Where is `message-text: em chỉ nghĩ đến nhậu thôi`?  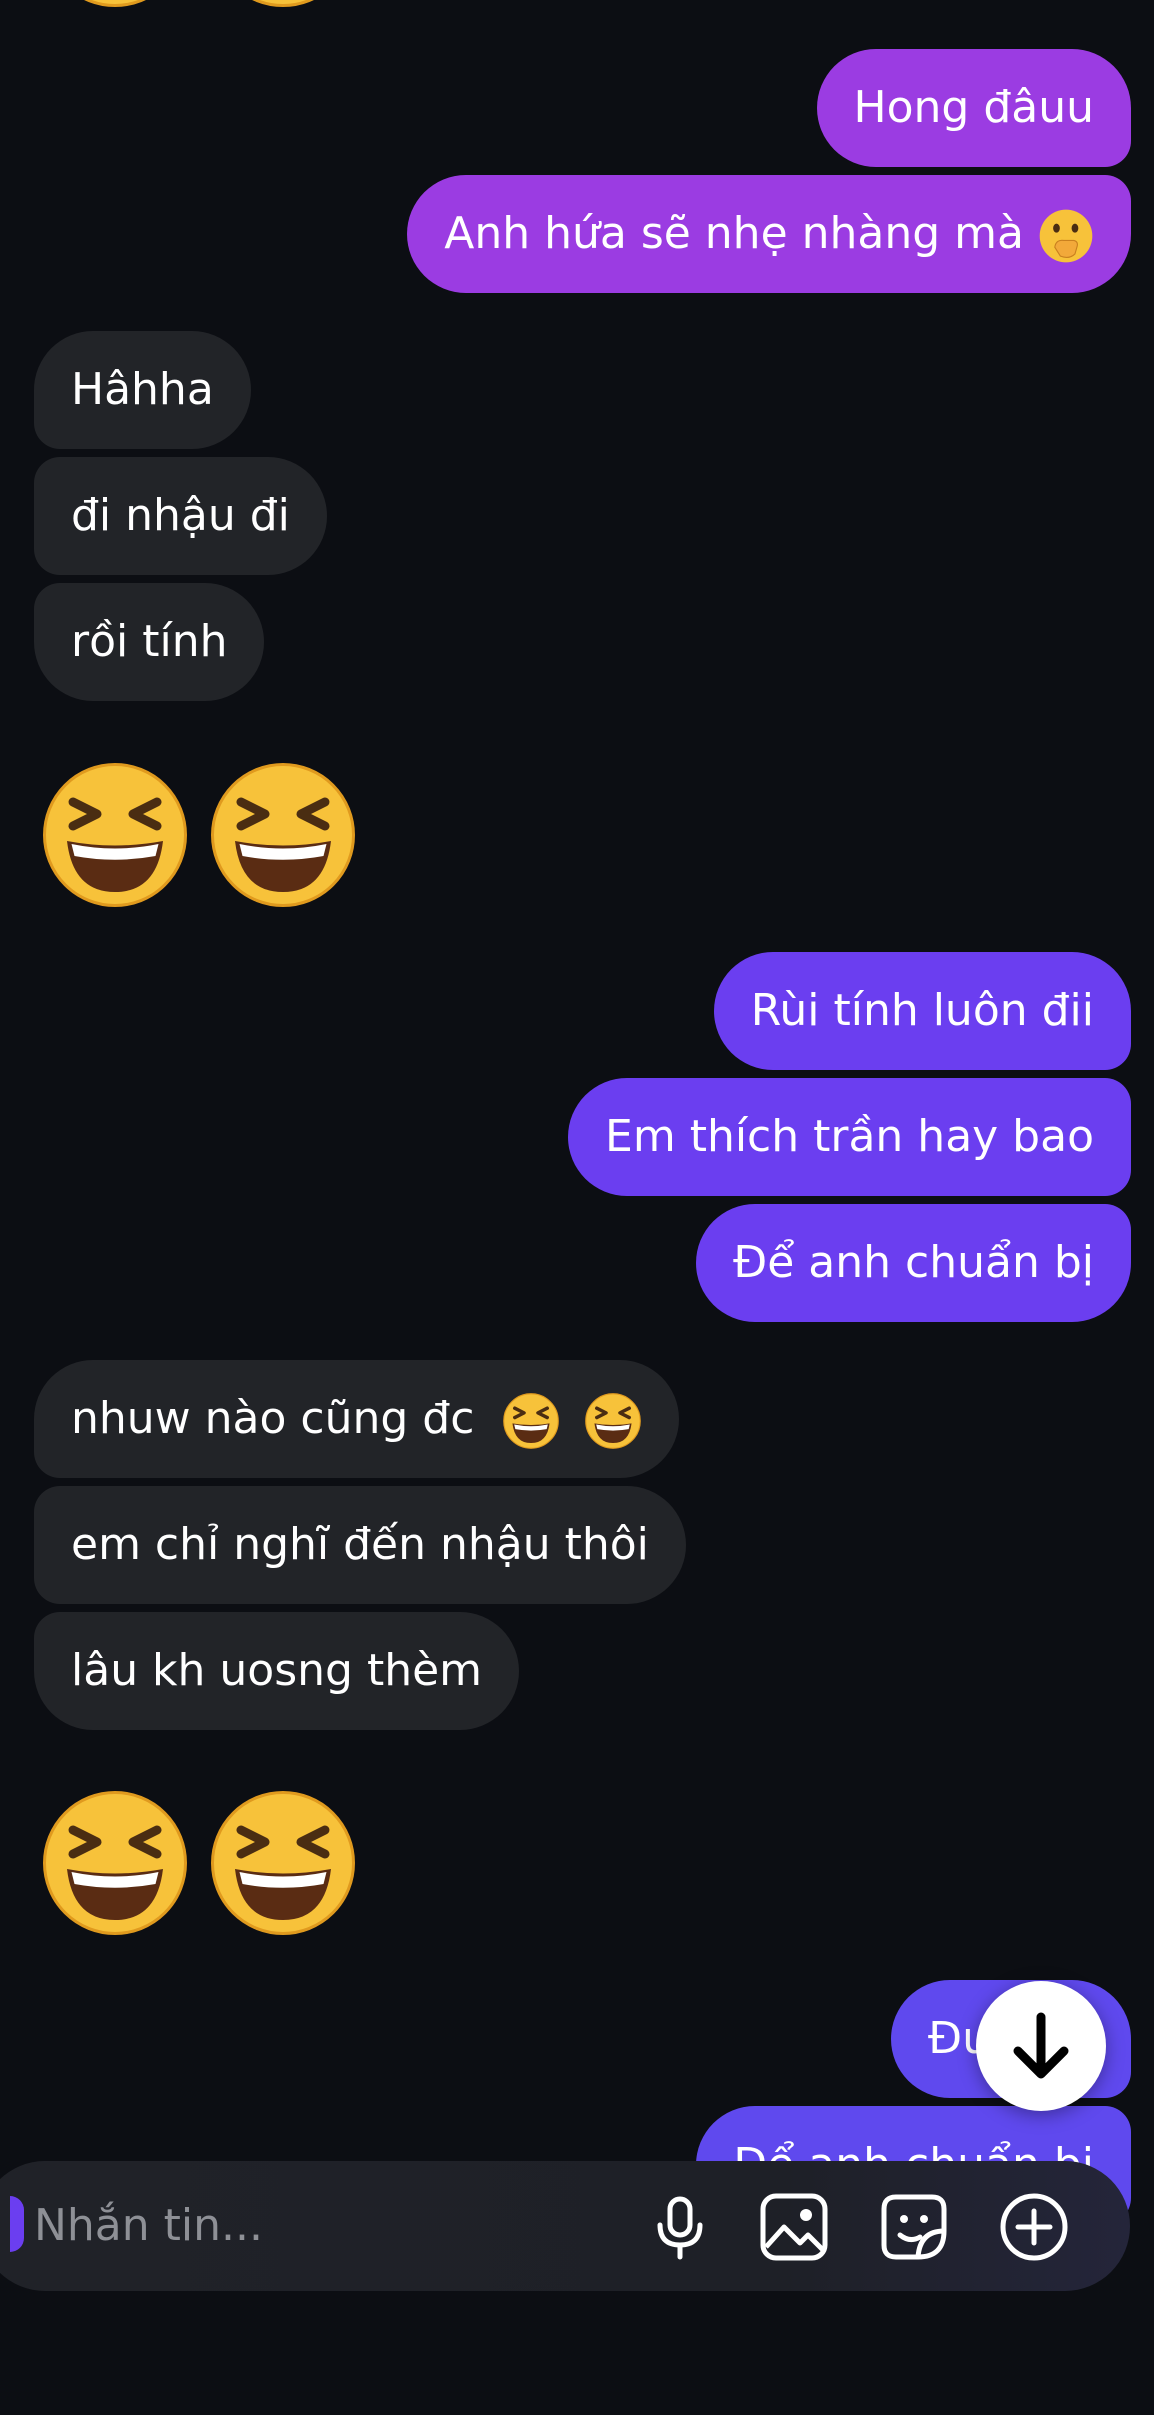 message-text: em chỉ nghĩ đến nhậu thôi is located at coordinates (360, 1544).